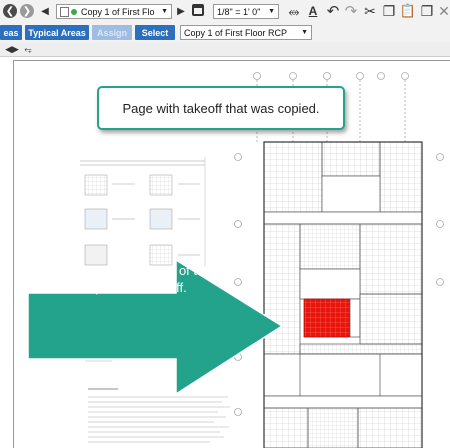  Describe the element at coordinates (333, 11) in the screenshot. I see `undo-icon: ↶` at that location.